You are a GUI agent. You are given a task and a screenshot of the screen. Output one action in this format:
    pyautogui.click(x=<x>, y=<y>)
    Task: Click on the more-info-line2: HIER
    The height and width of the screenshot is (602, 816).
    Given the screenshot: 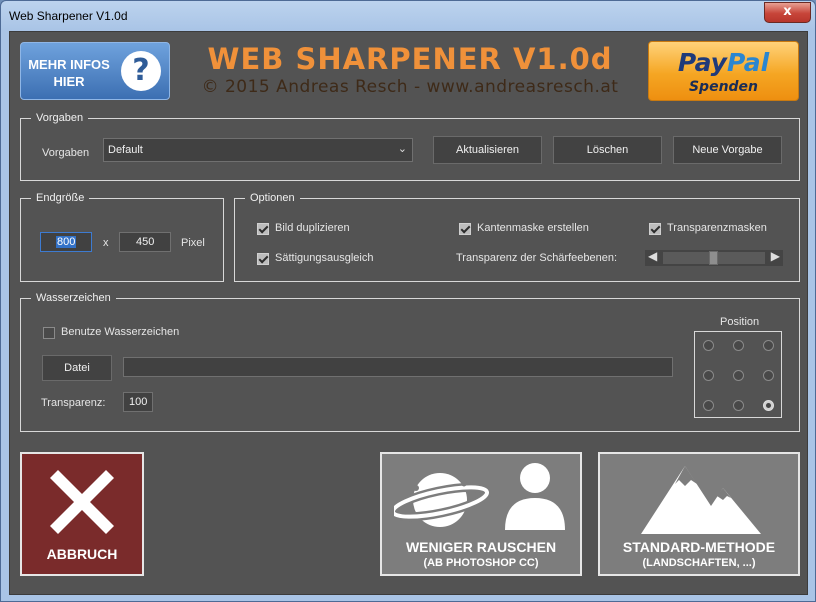 What is the action you would take?
    pyautogui.click(x=69, y=81)
    